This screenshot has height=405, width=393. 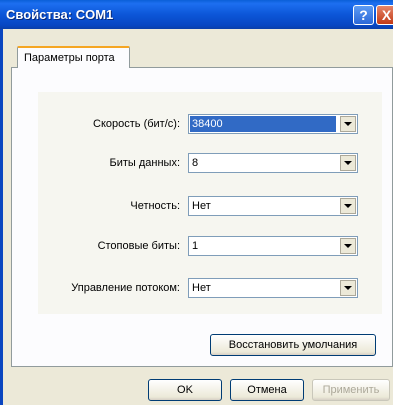 I want to click on tab-port-settings: Параметры порта, so click(x=73, y=57).